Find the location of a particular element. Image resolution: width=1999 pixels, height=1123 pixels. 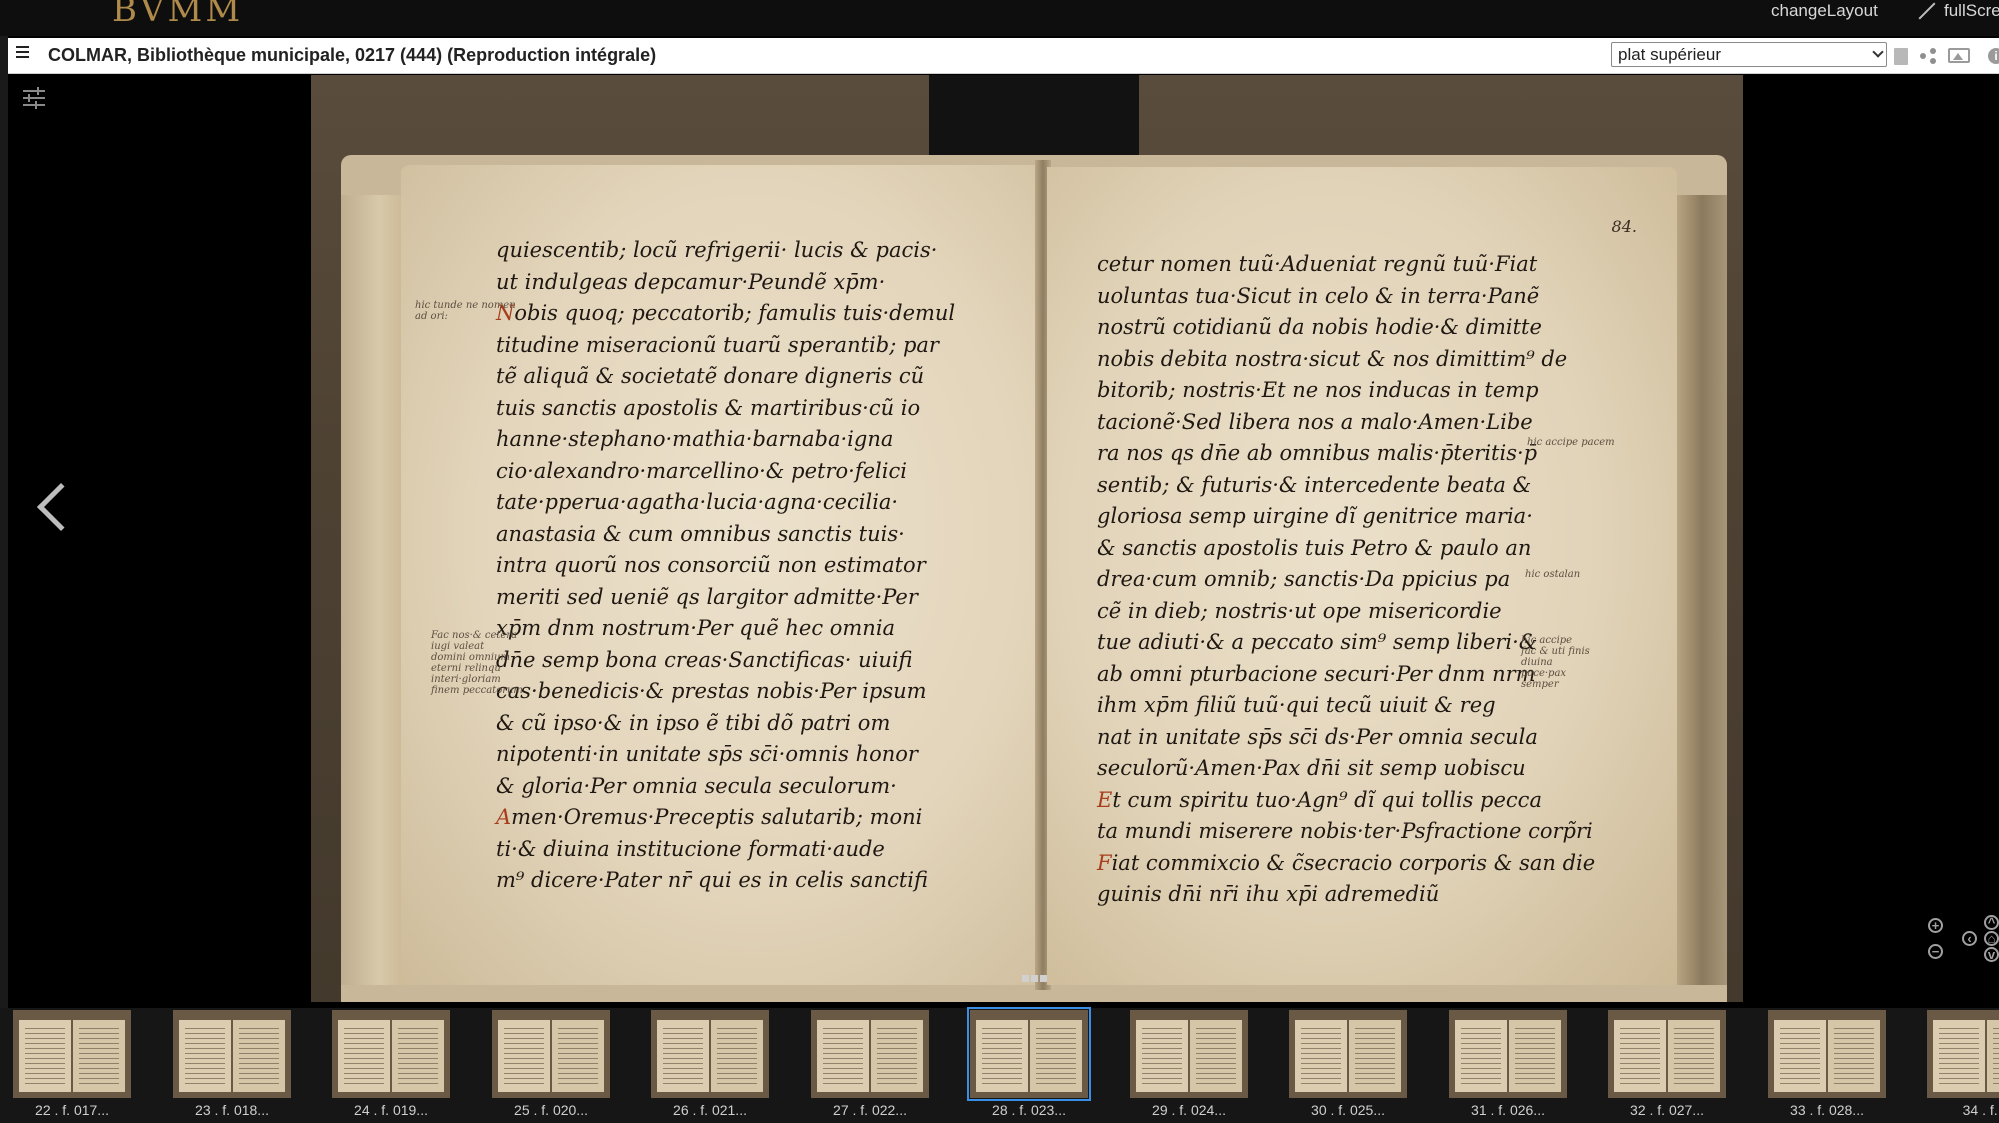

right-line: drea·cum omnib; sanctis·Da ppicius pa is located at coordinates (1304, 579).